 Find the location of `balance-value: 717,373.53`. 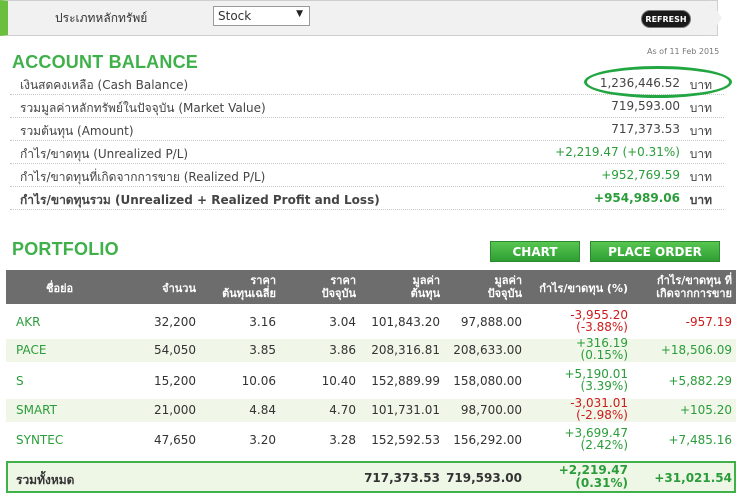

balance-value: 717,373.53 is located at coordinates (645, 129).